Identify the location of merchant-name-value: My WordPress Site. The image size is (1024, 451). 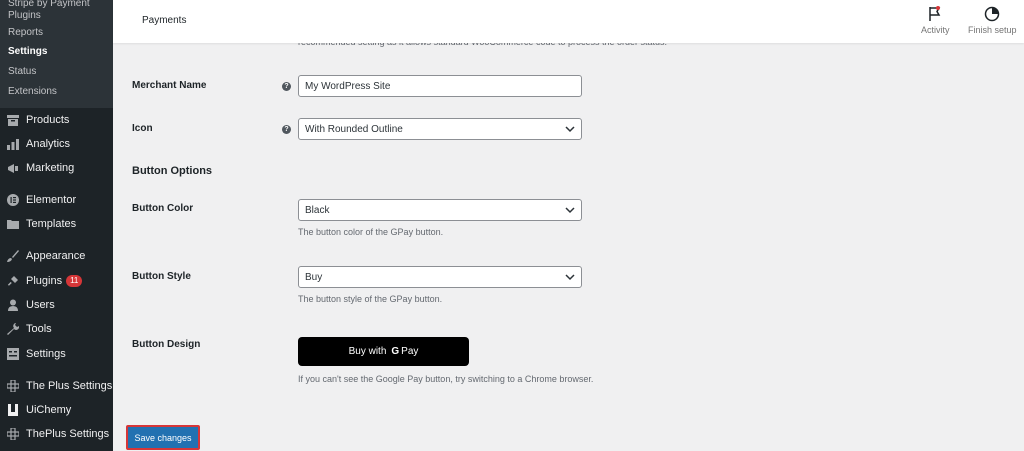
(348, 86).